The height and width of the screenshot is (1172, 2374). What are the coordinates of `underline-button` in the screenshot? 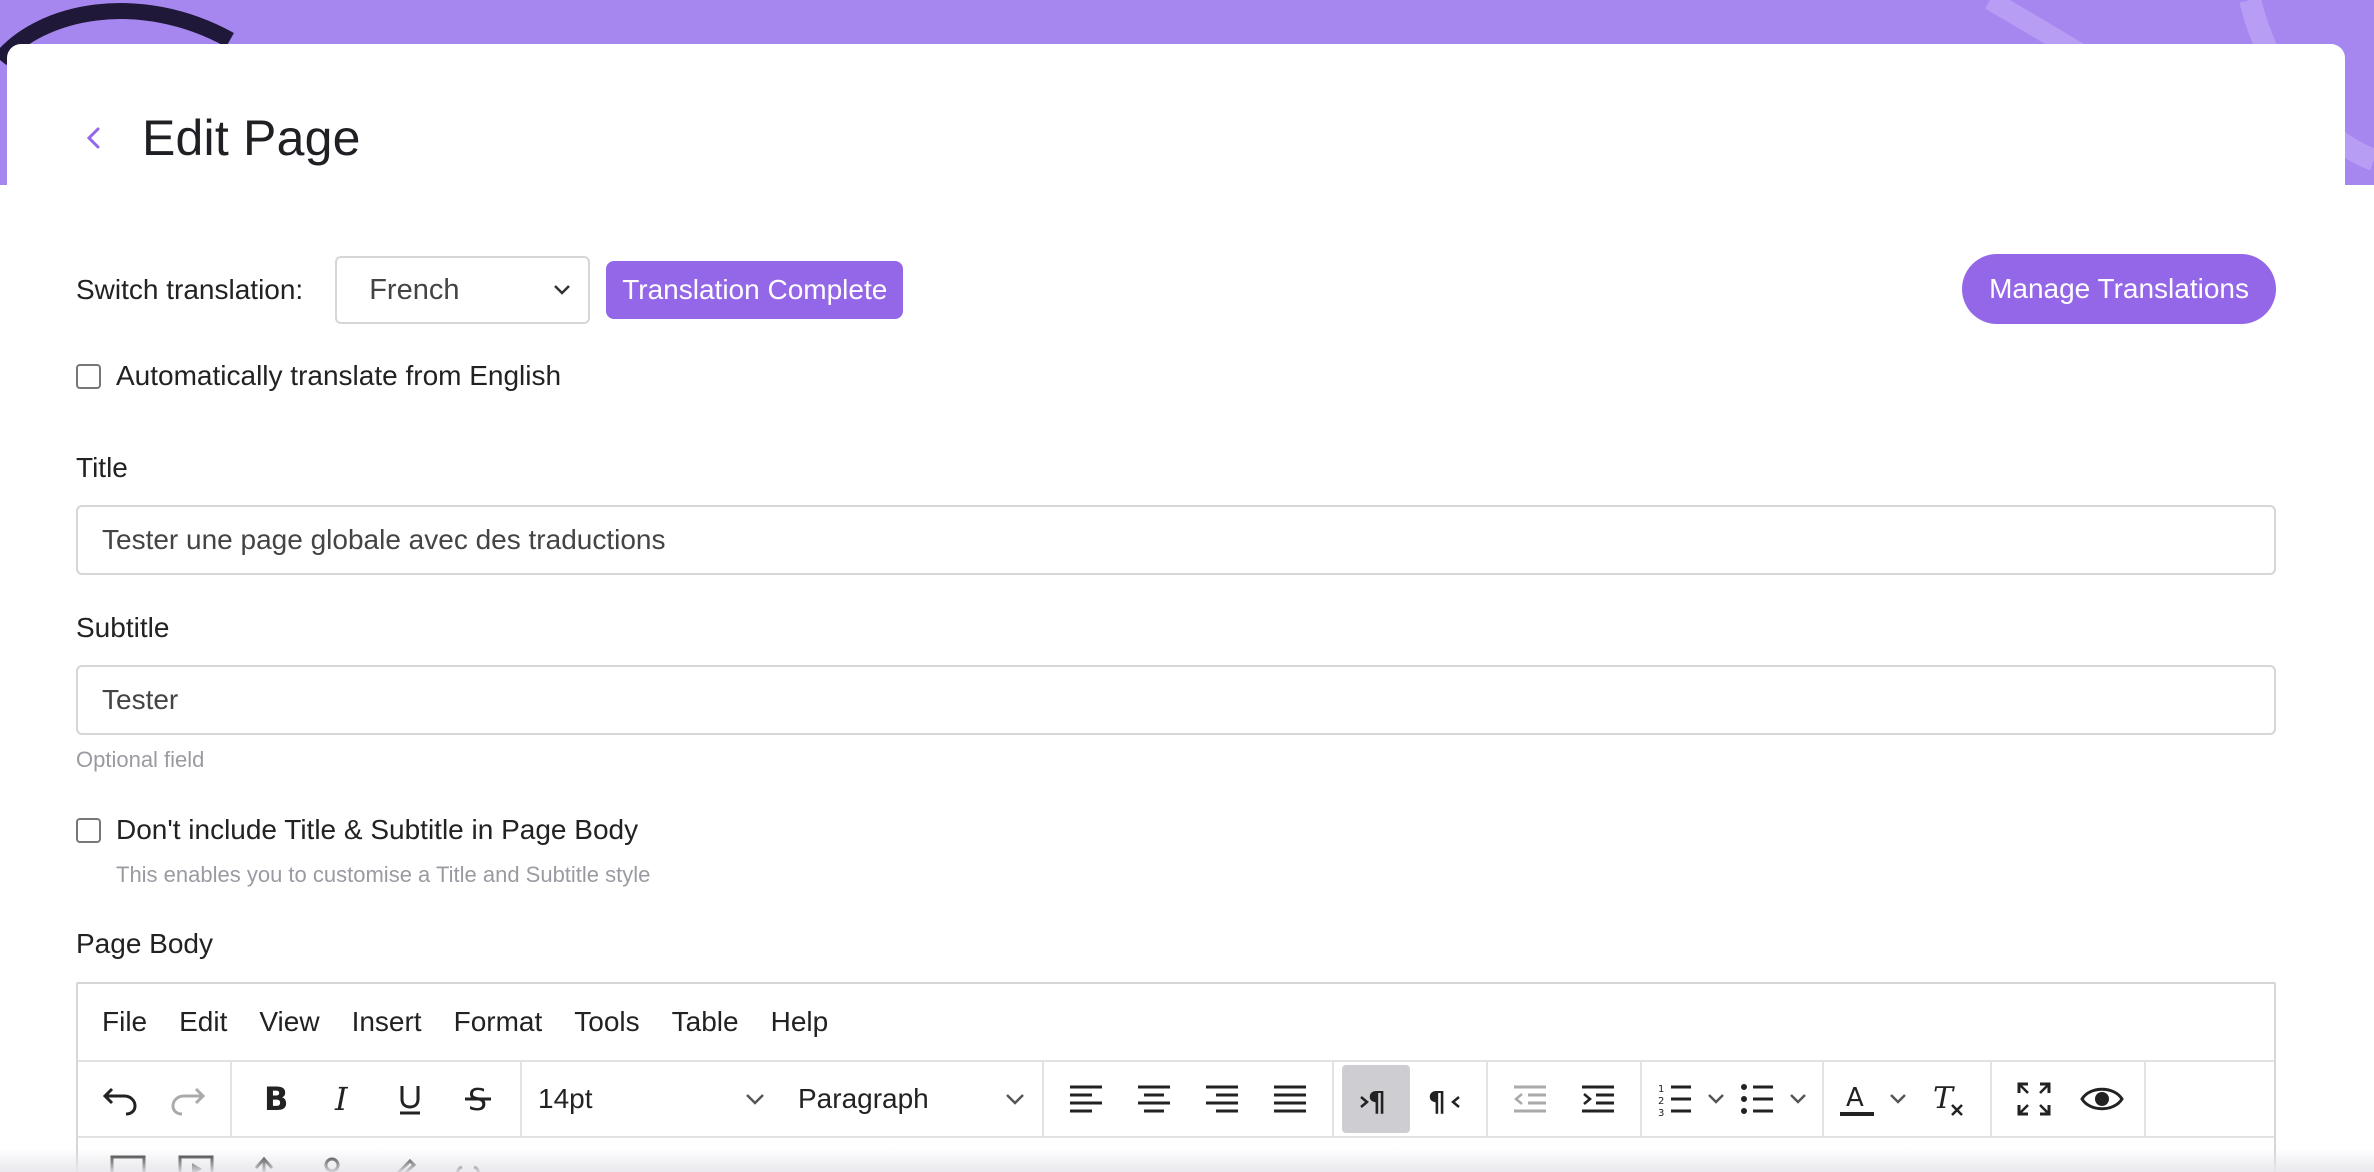 It's located at (410, 1099).